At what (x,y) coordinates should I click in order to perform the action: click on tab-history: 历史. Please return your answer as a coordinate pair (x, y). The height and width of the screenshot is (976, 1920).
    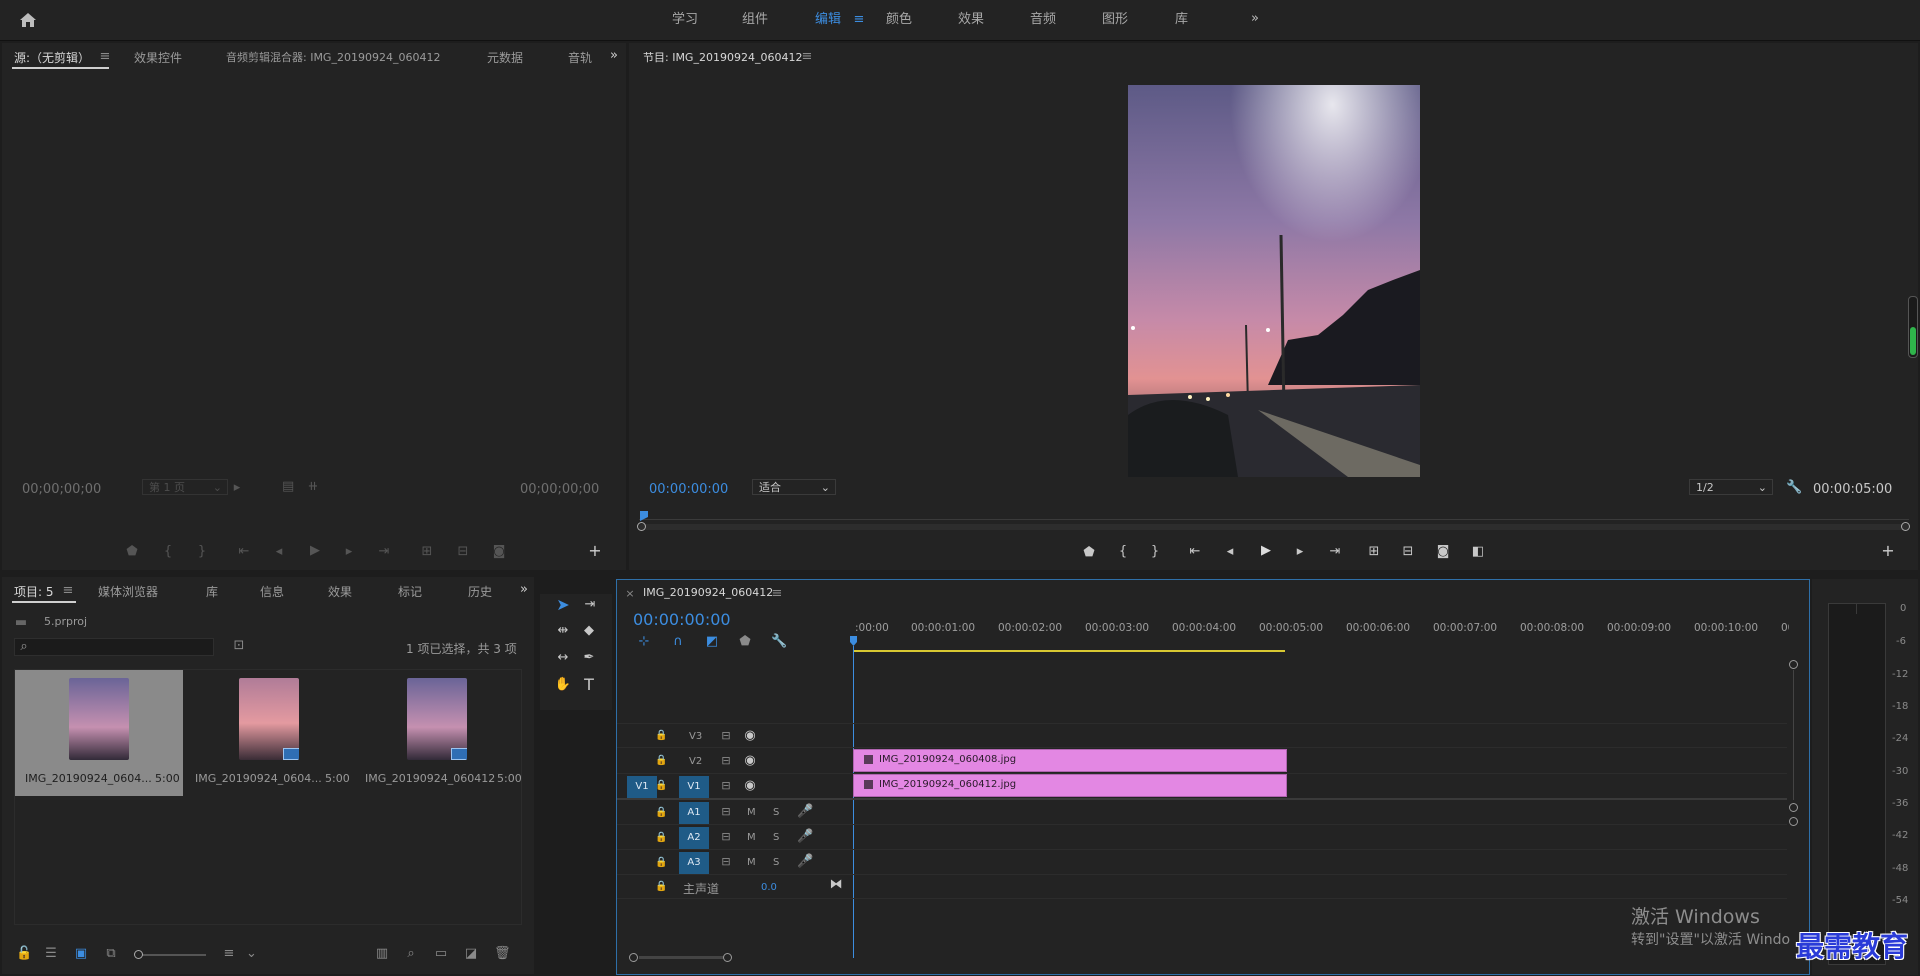
    Looking at the image, I should click on (480, 591).